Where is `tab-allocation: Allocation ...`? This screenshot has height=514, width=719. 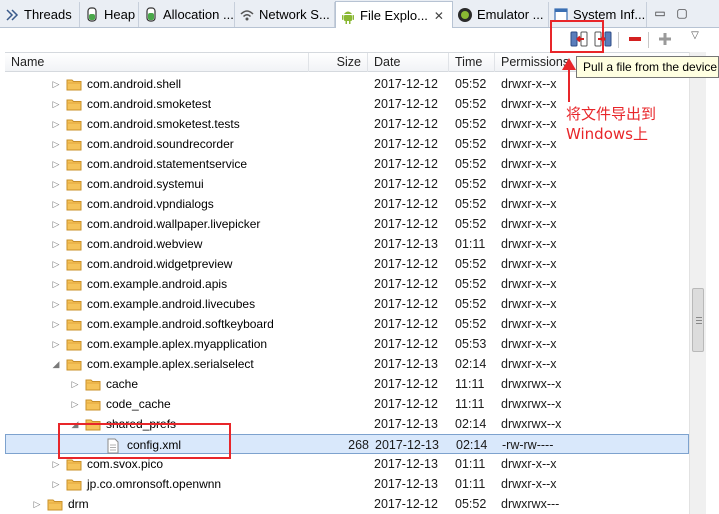
tab-allocation: Allocation ... is located at coordinates (187, 14).